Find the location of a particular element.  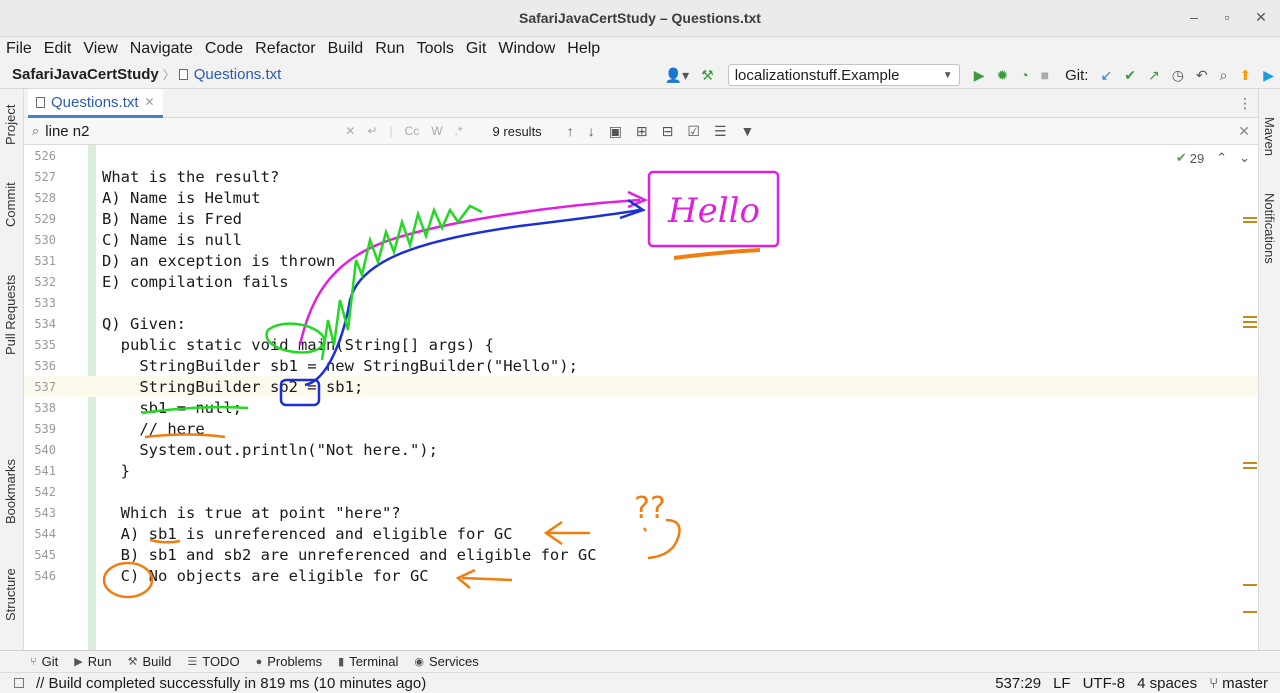

line-number: 526 is located at coordinates (40, 156).